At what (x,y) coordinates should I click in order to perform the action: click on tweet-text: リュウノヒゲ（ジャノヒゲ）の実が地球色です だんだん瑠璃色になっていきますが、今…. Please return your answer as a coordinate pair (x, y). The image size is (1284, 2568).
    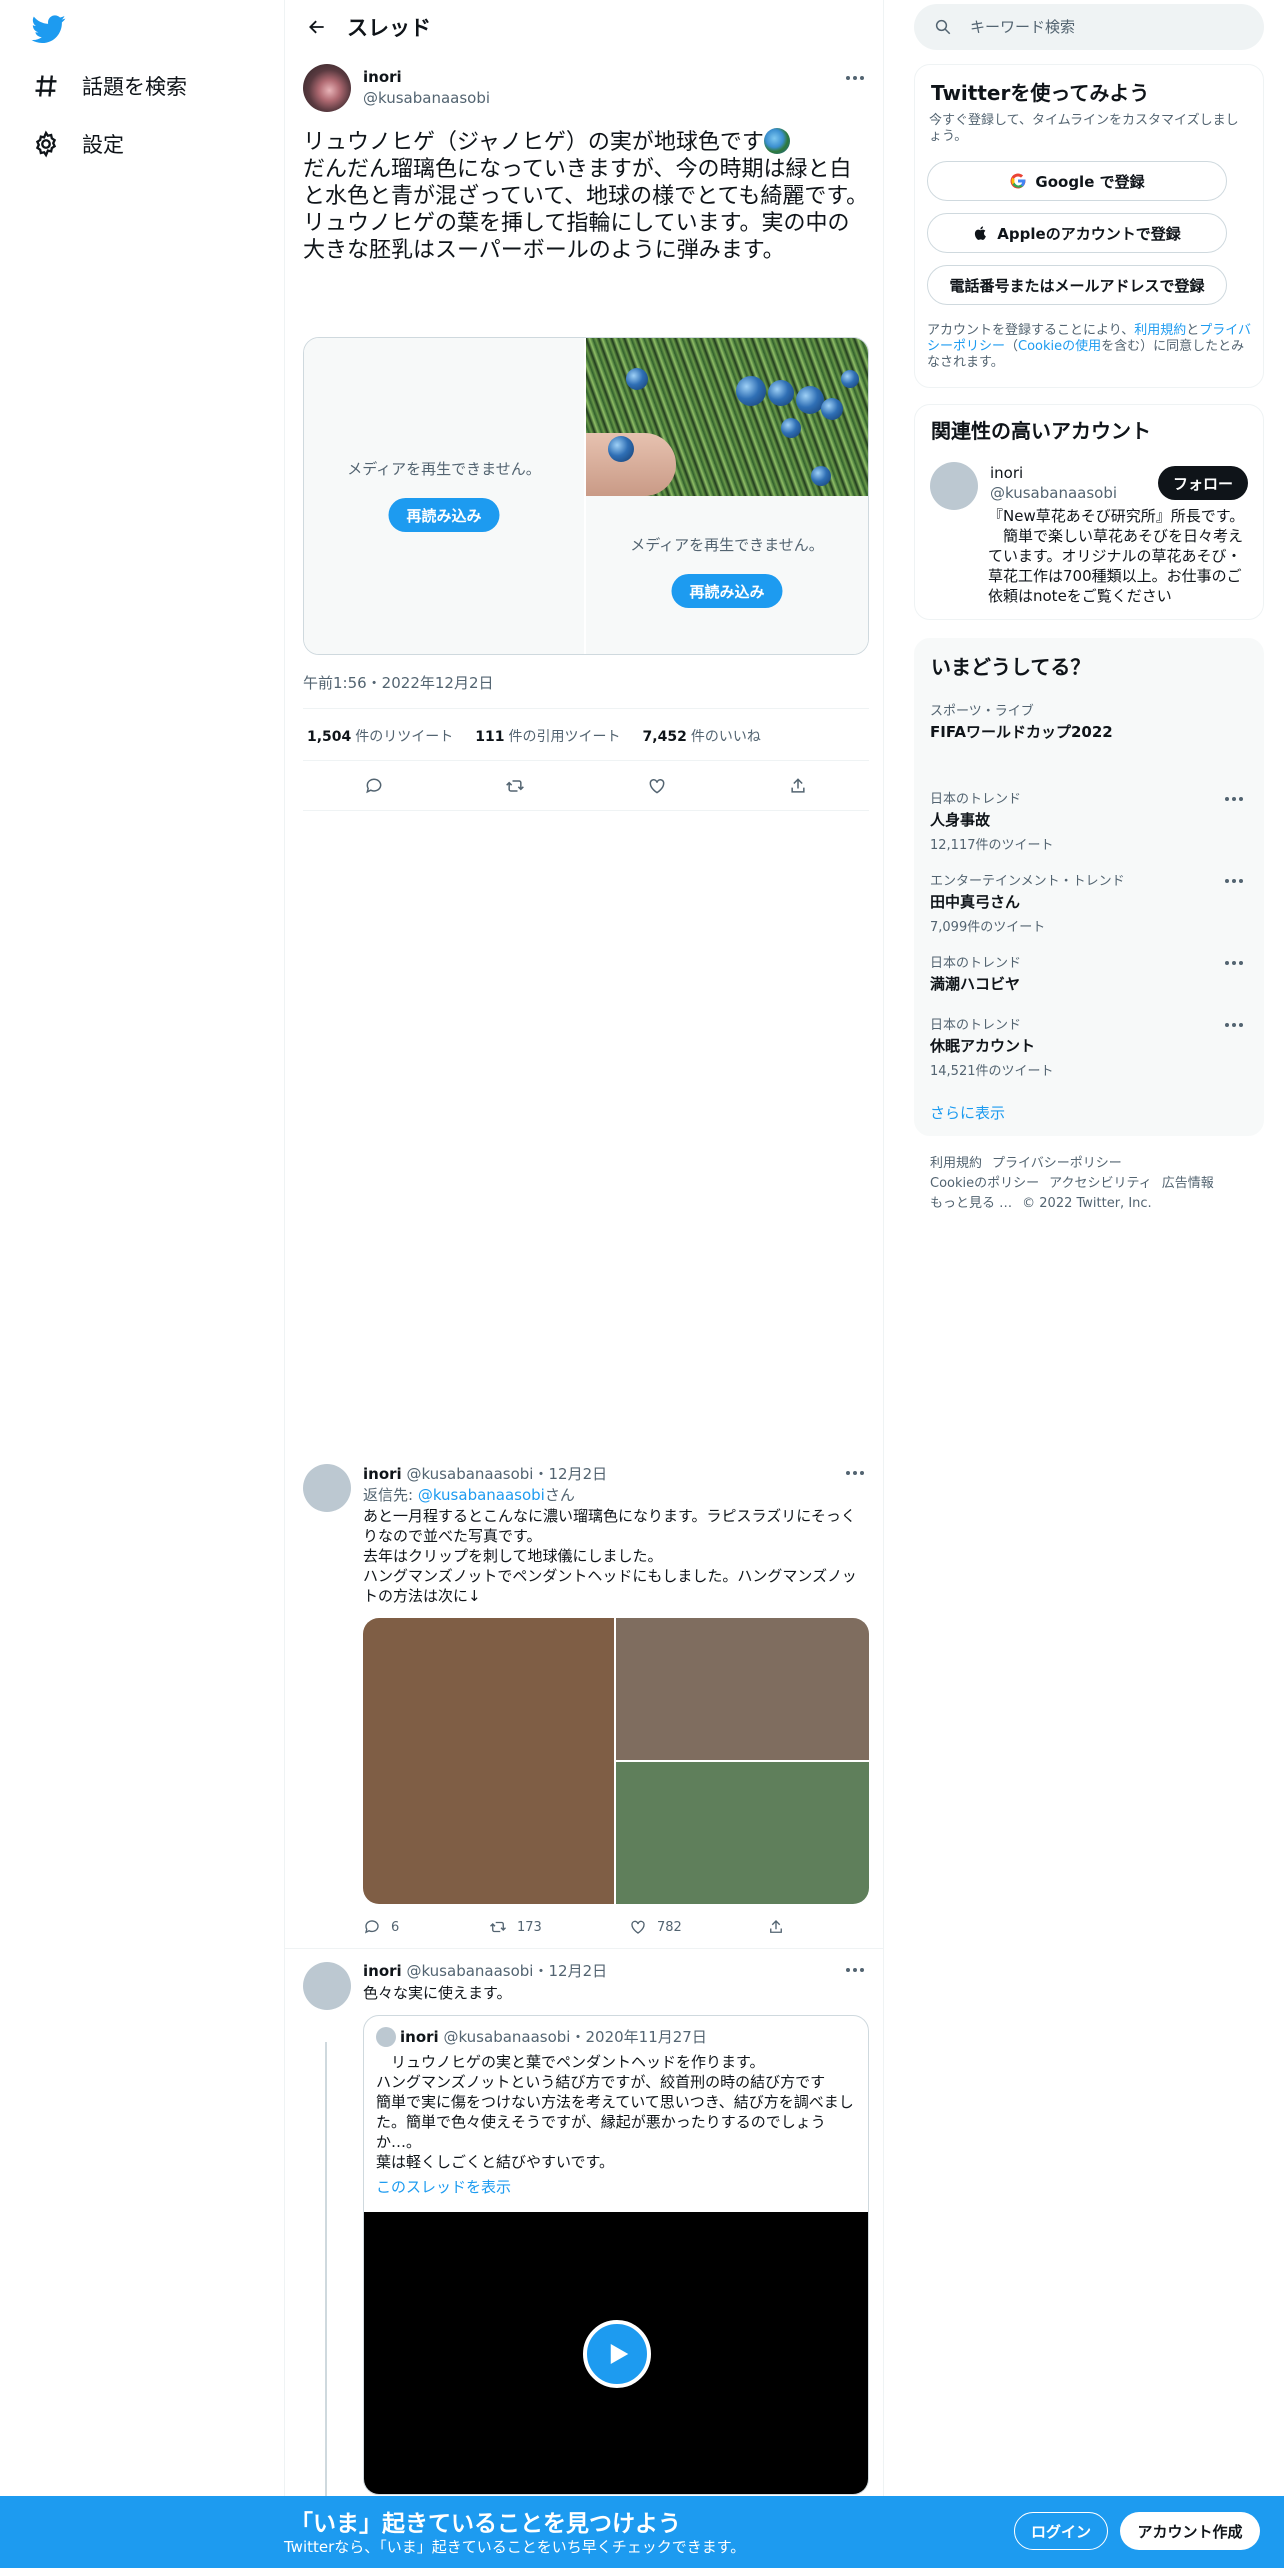
    Looking at the image, I should click on (586, 196).